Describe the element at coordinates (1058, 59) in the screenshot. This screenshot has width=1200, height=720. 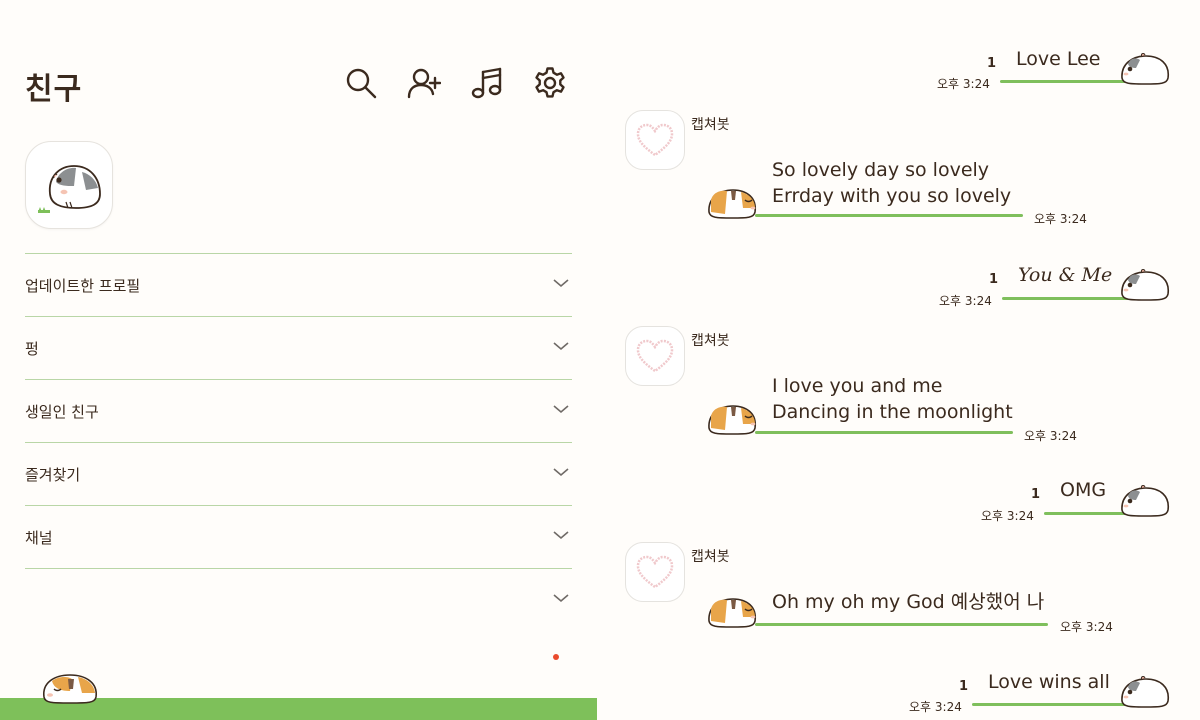
I see `outgoing-message-text: Love Lee` at that location.